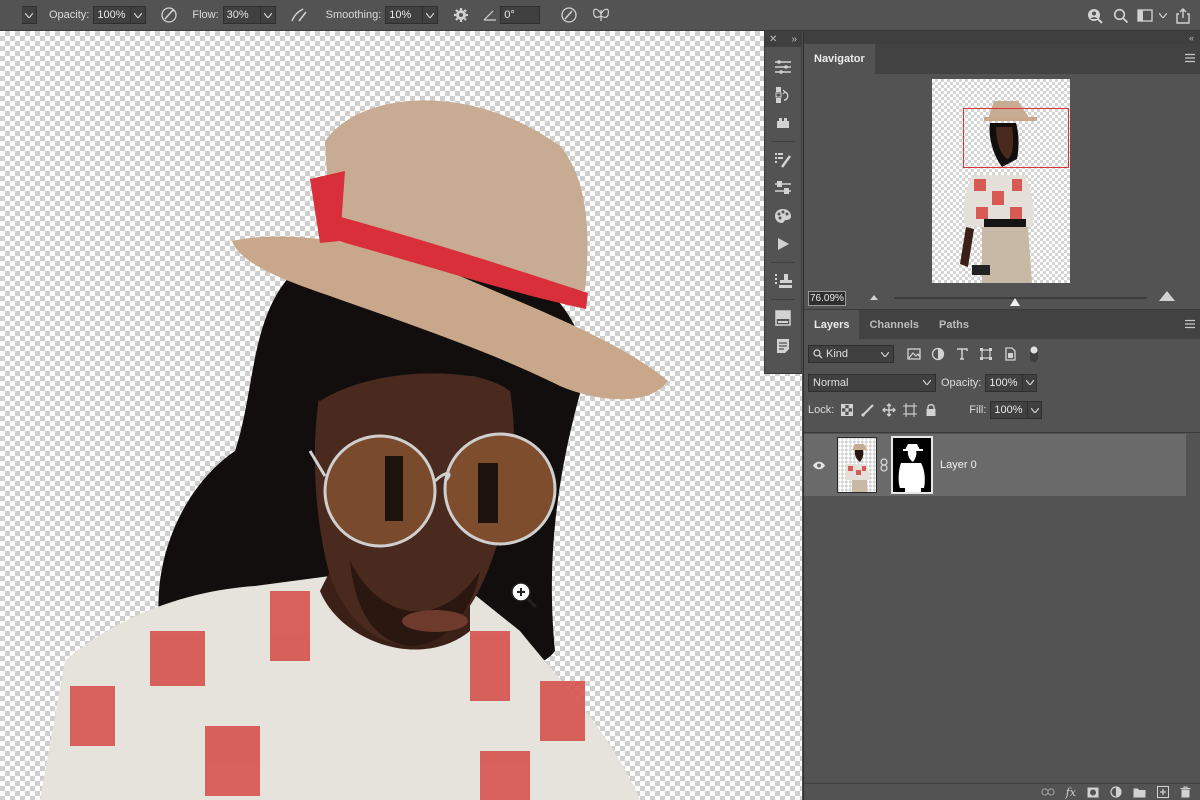  Describe the element at coordinates (353, 15) in the screenshot. I see `smoothing-label: Smoothing:` at that location.